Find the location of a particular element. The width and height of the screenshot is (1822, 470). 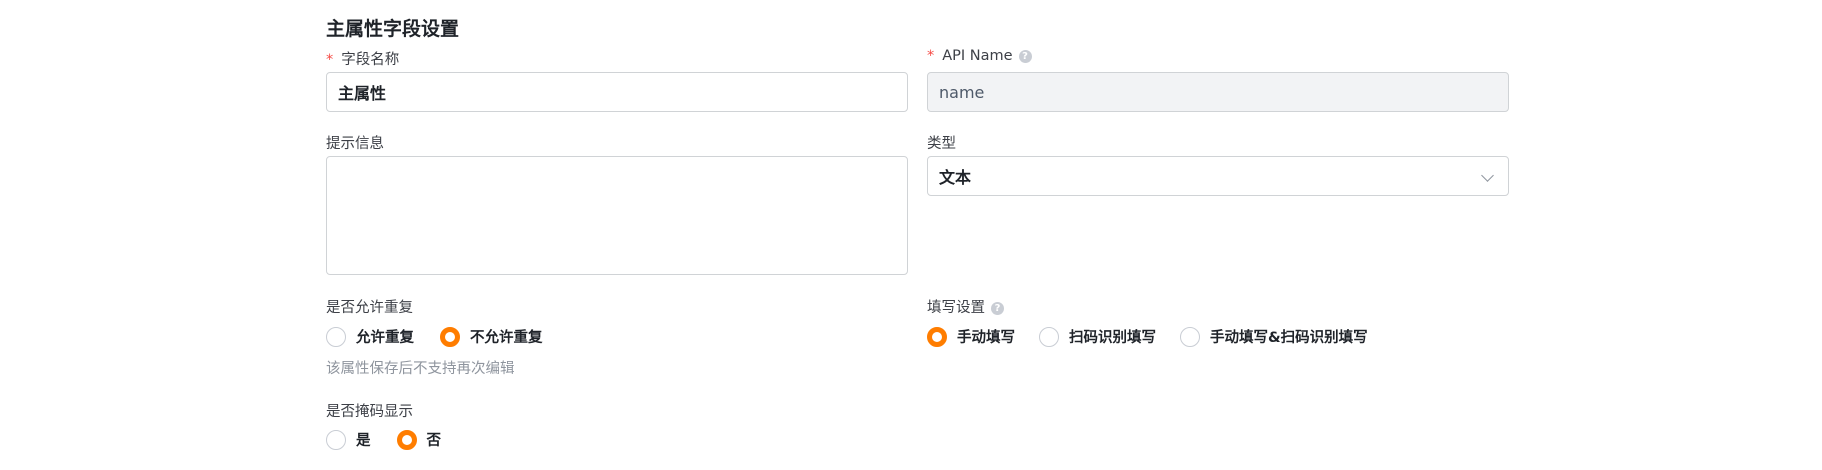

fill-setting-label-text: 填写设置 is located at coordinates (956, 308).